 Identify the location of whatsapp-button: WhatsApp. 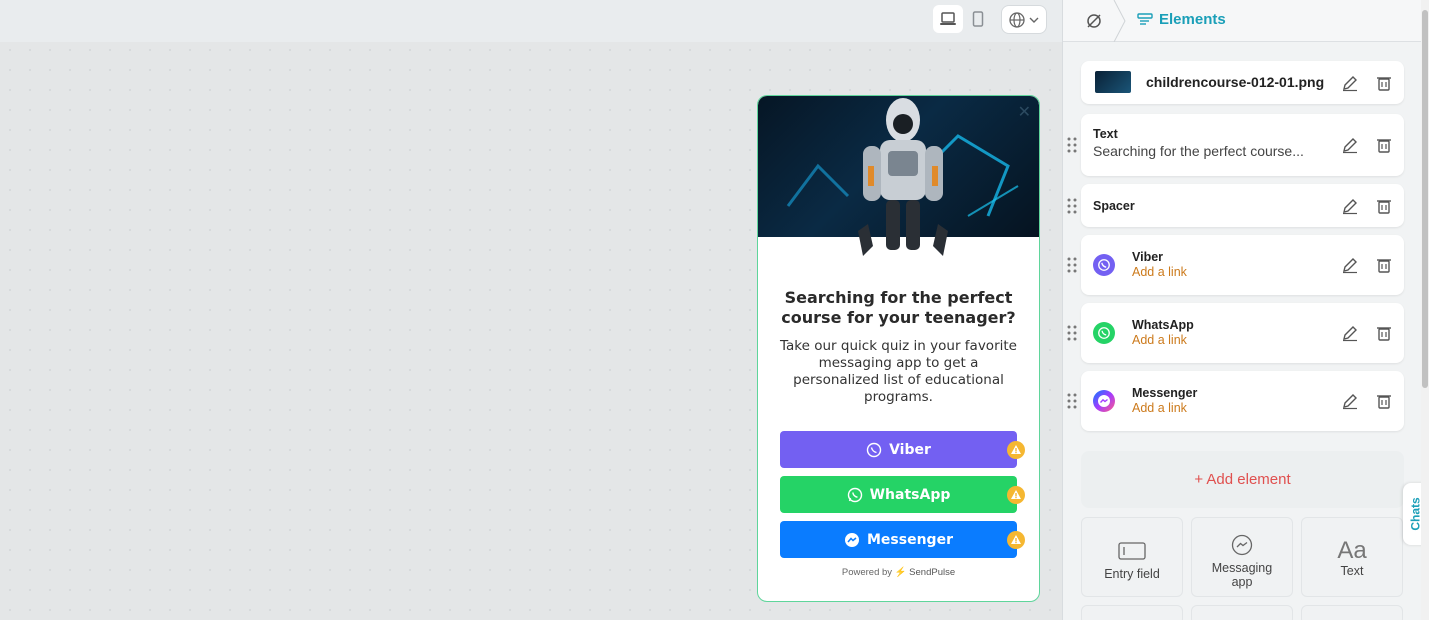
(898, 494).